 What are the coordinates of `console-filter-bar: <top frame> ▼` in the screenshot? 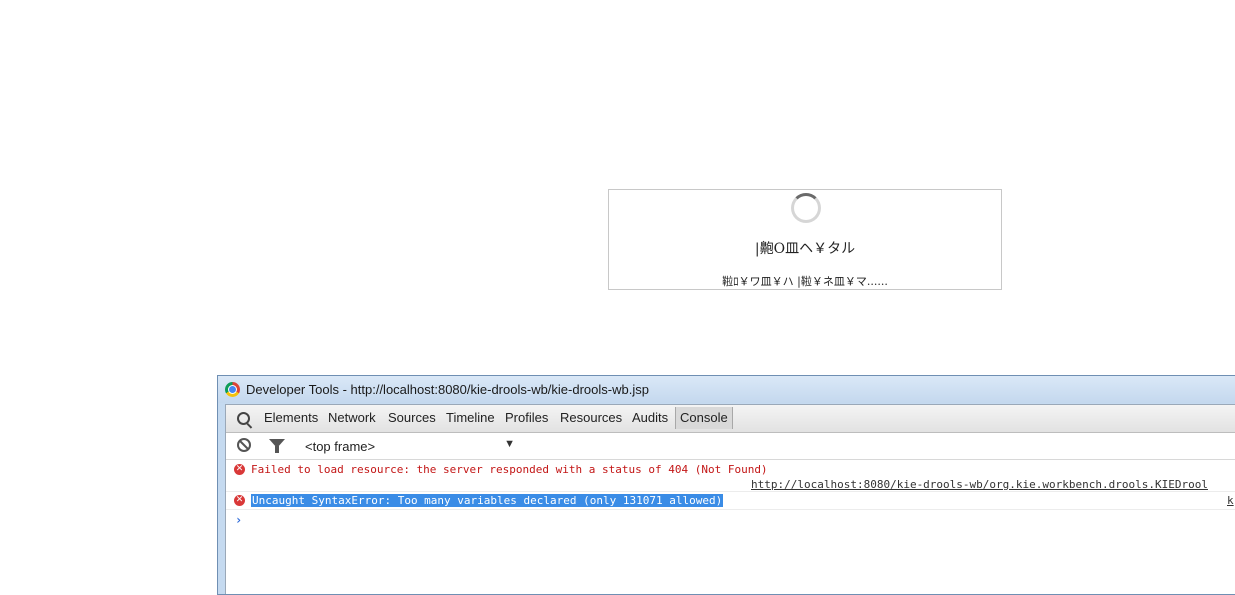 It's located at (730, 446).